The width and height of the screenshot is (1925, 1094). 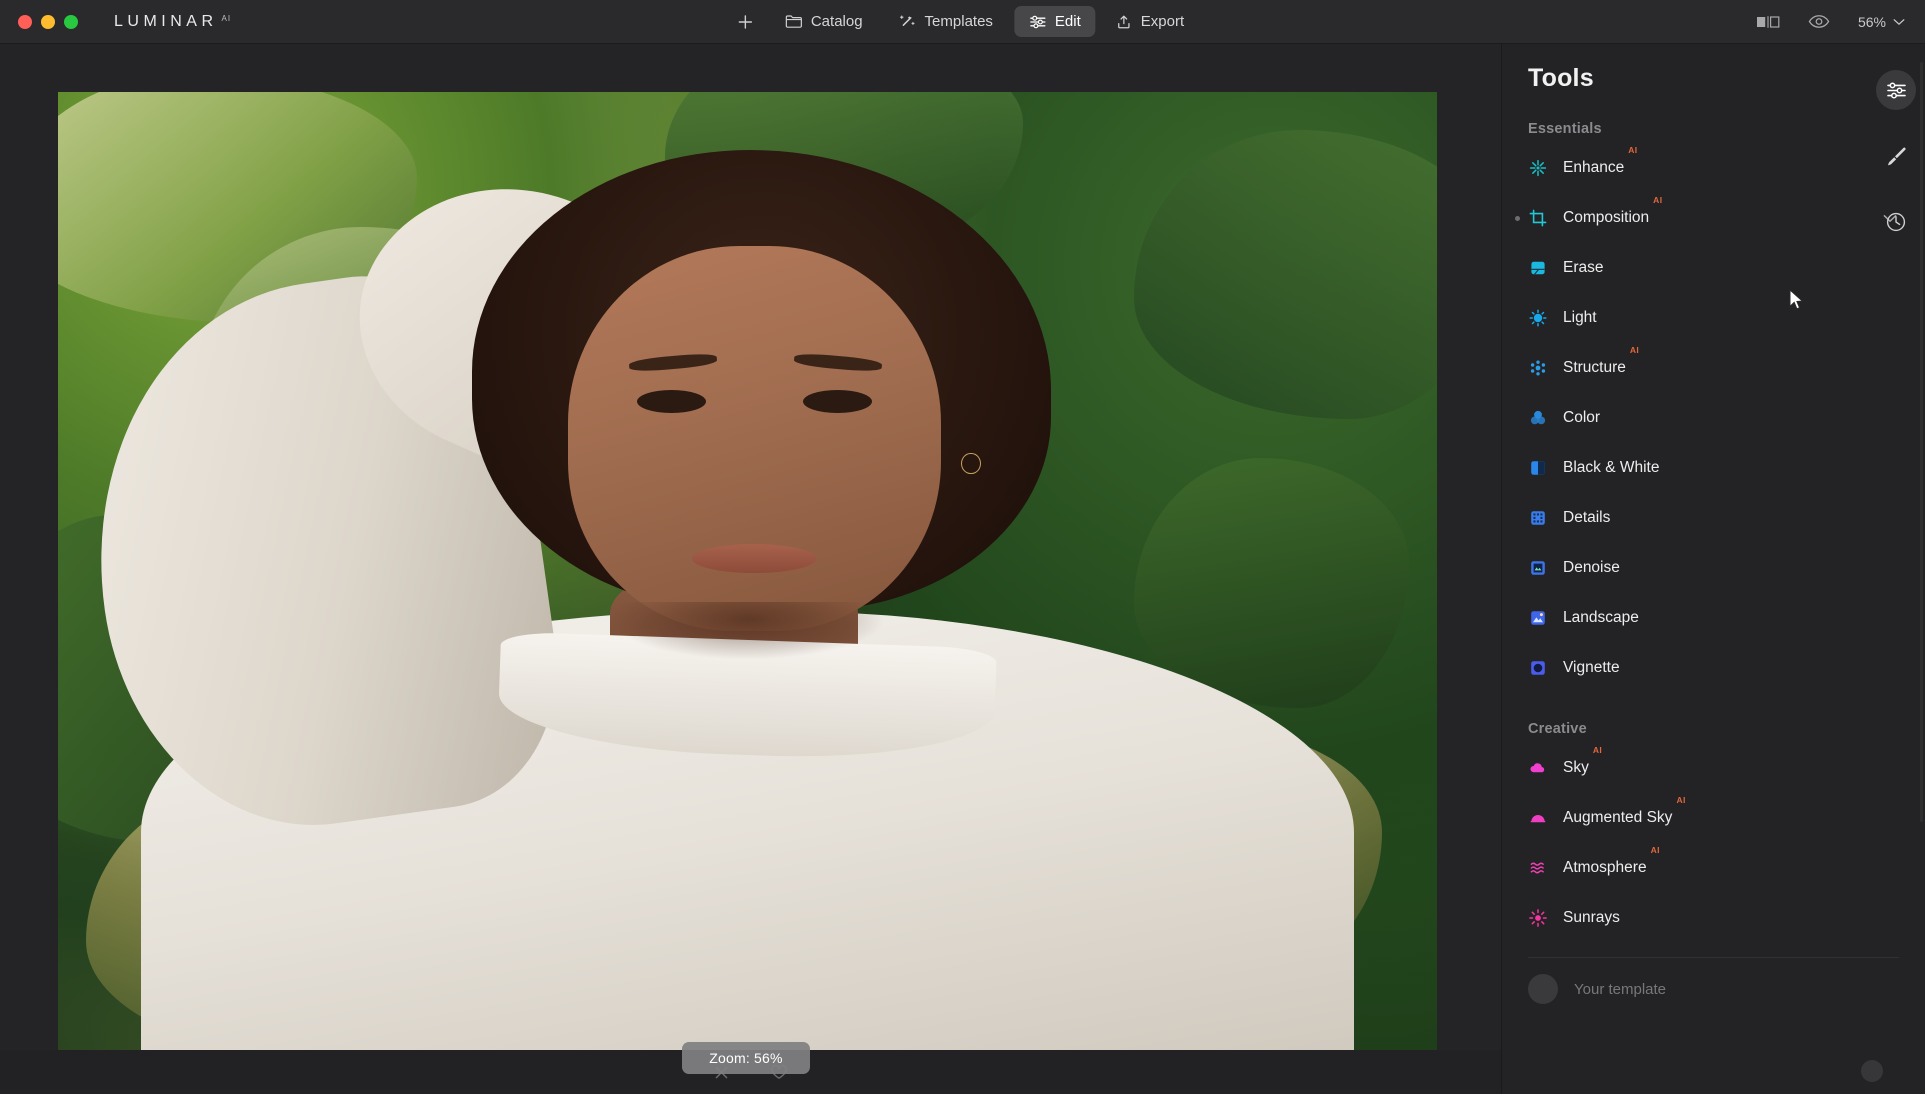 What do you see at coordinates (1538, 768) in the screenshot?
I see `cloud-icon` at bounding box center [1538, 768].